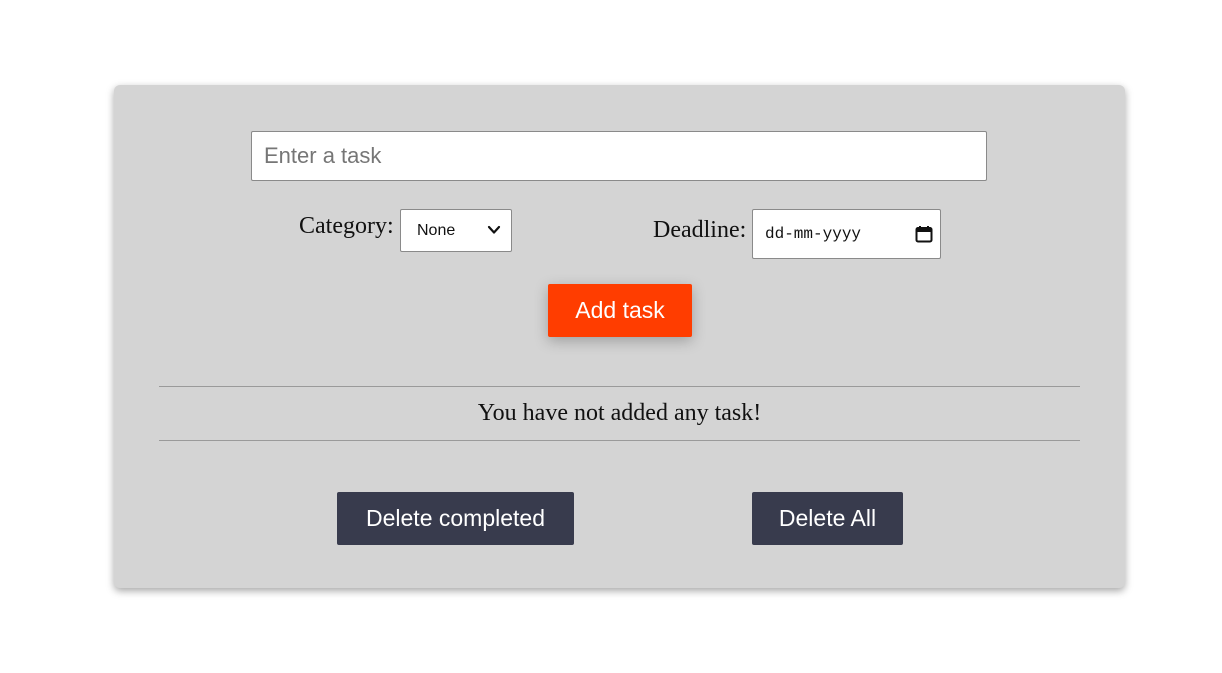  What do you see at coordinates (619, 386) in the screenshot?
I see `list-top-divider` at bounding box center [619, 386].